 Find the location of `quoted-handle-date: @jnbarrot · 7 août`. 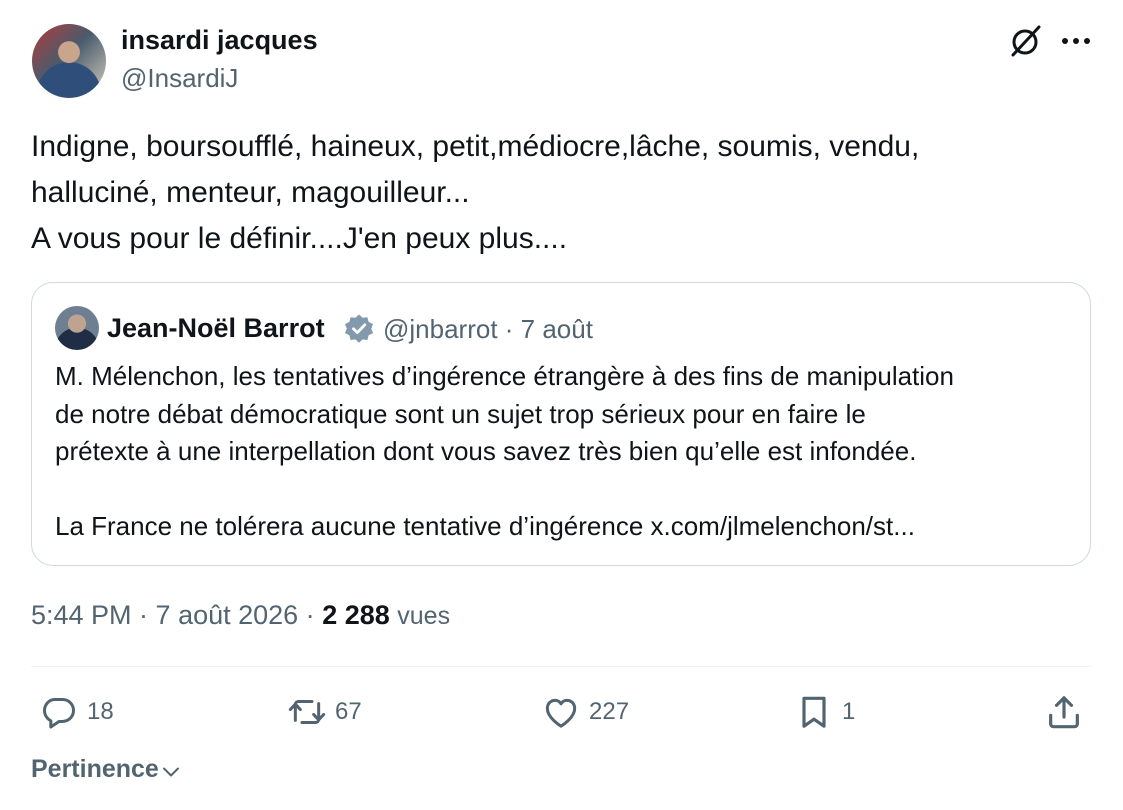

quoted-handle-date: @jnbarrot · 7 août is located at coordinates (488, 329).